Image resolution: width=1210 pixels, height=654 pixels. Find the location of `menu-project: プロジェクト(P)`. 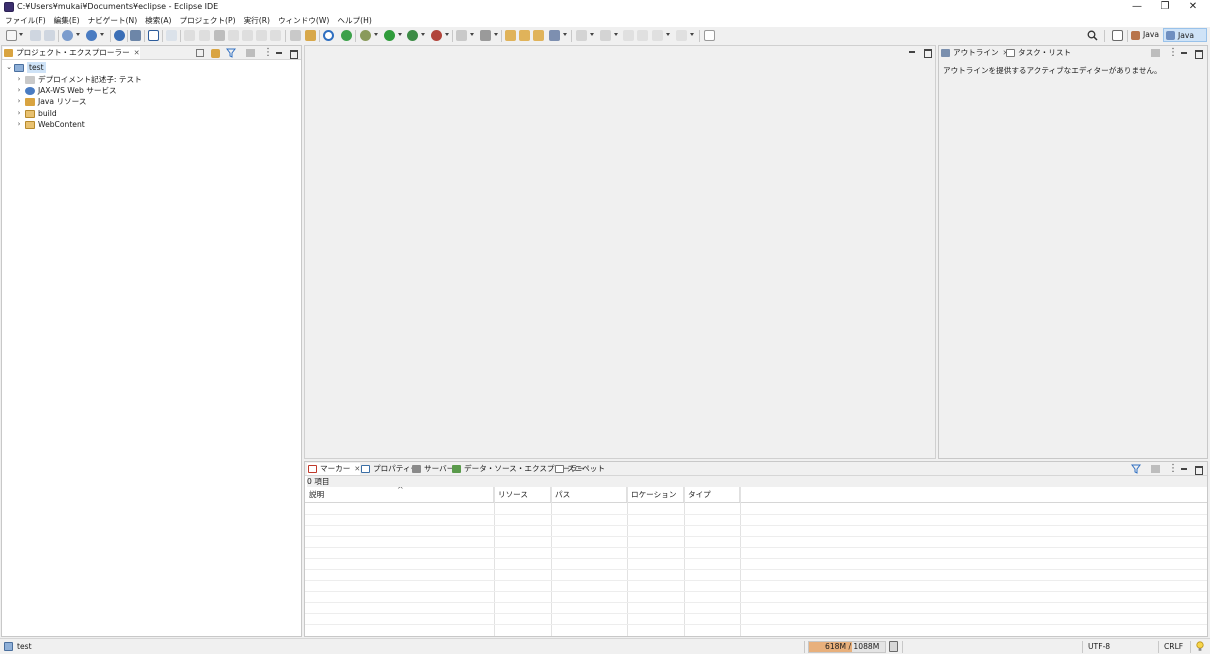

menu-project: プロジェクト(P) is located at coordinates (207, 20).